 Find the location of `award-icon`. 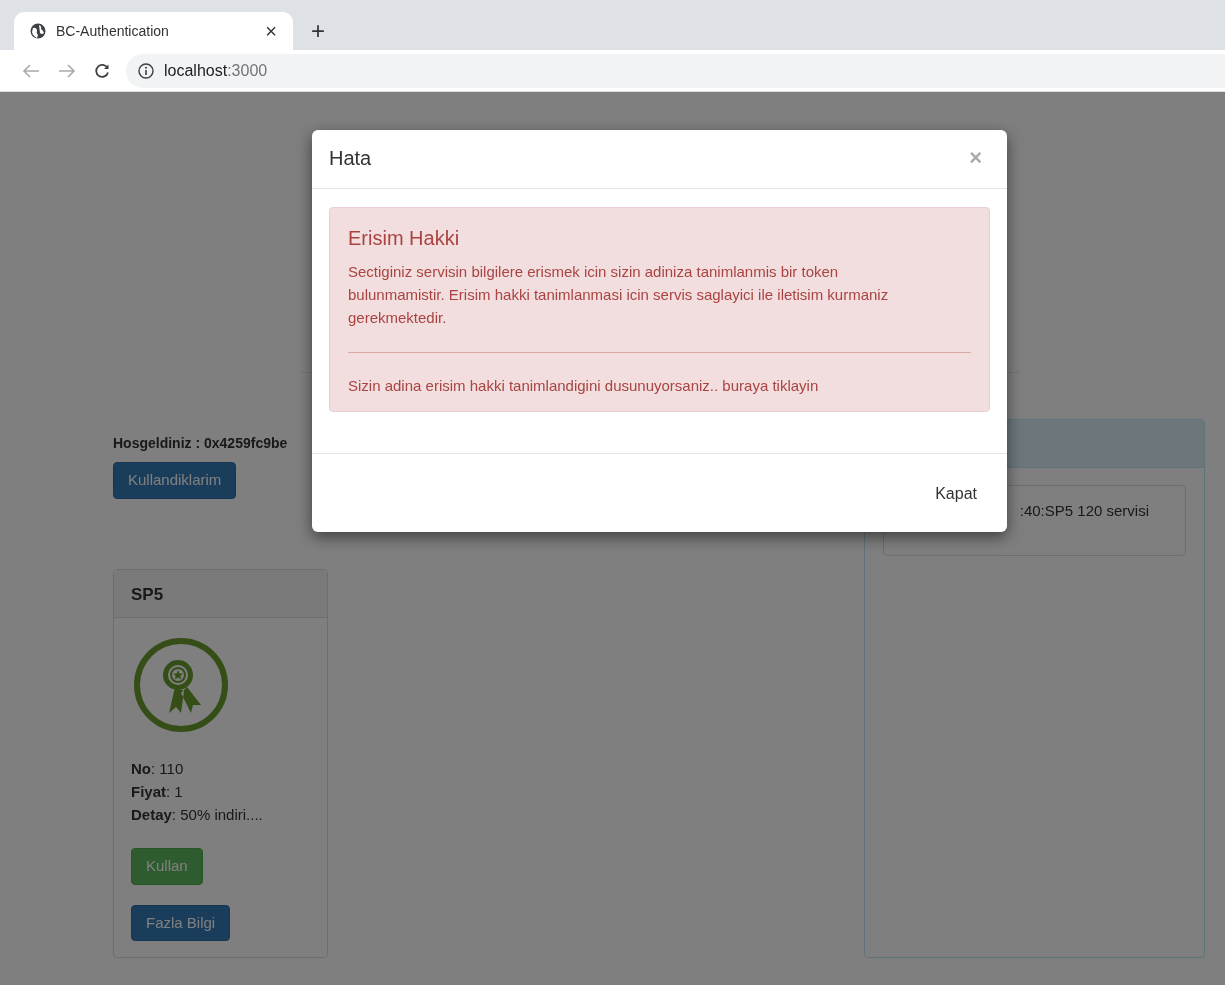

award-icon is located at coordinates (181, 685).